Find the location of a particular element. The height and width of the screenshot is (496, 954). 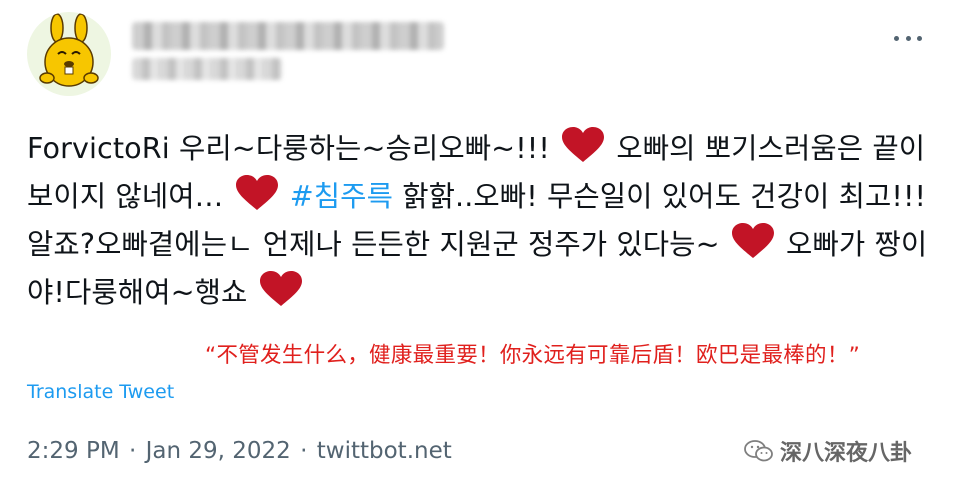

tweet-text-segment-1: ForvictoRi 우리~다룽하는~승리오빠~!!! is located at coordinates (288, 148).